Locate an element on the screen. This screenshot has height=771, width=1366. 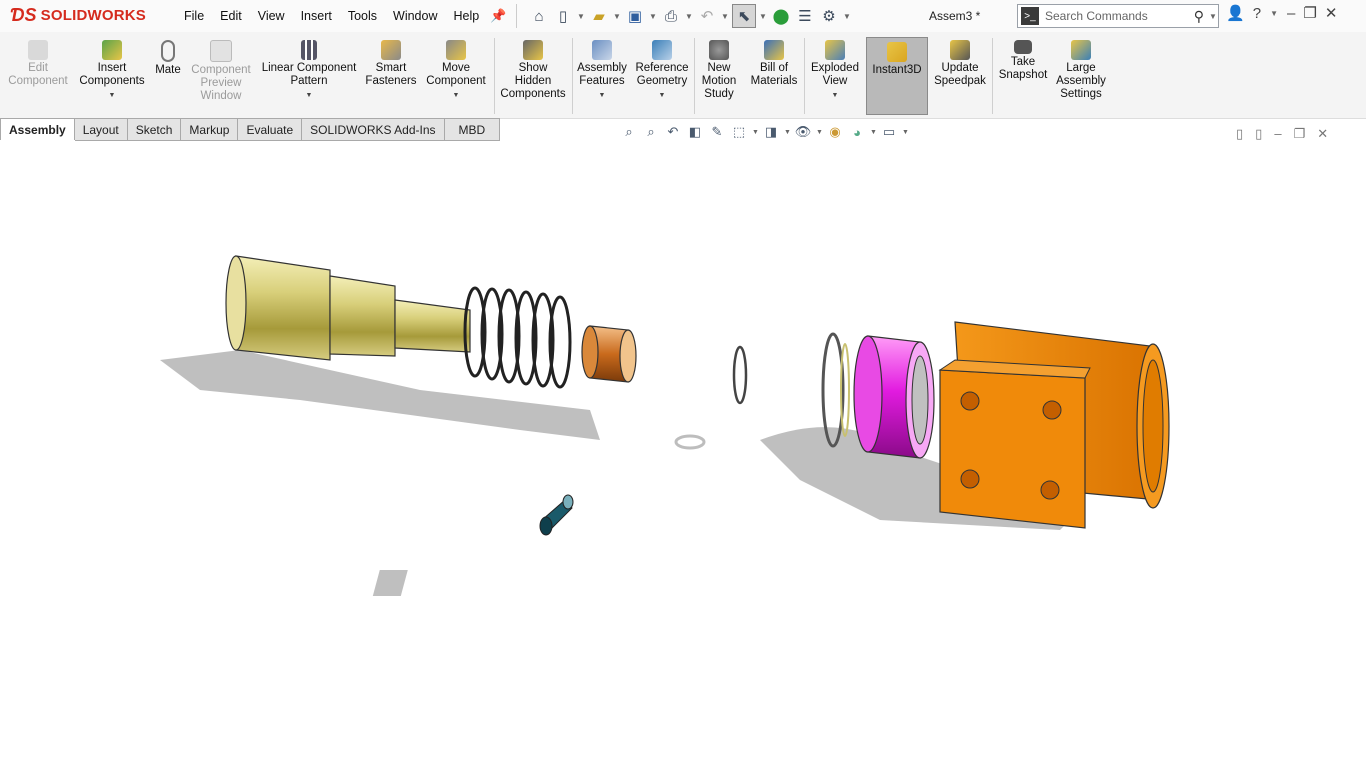
save-icon: ▣ is located at coordinates (635, 16).